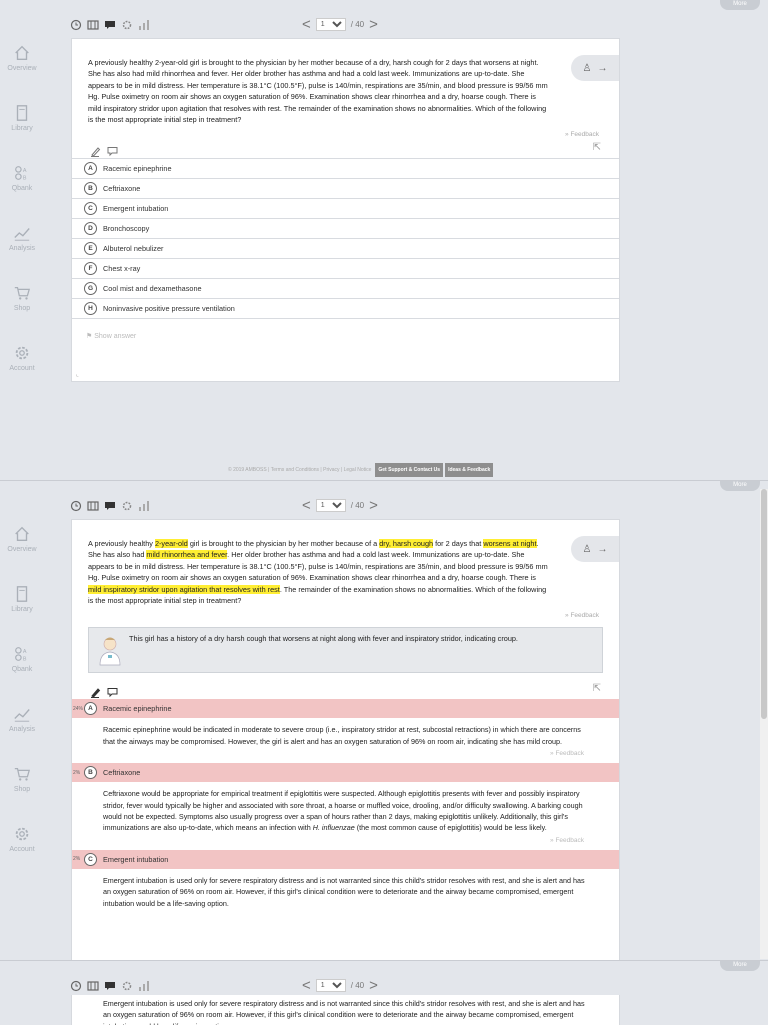 The height and width of the screenshot is (1025, 768). I want to click on pagination: < 1 / 40 >, so click(340, 985).